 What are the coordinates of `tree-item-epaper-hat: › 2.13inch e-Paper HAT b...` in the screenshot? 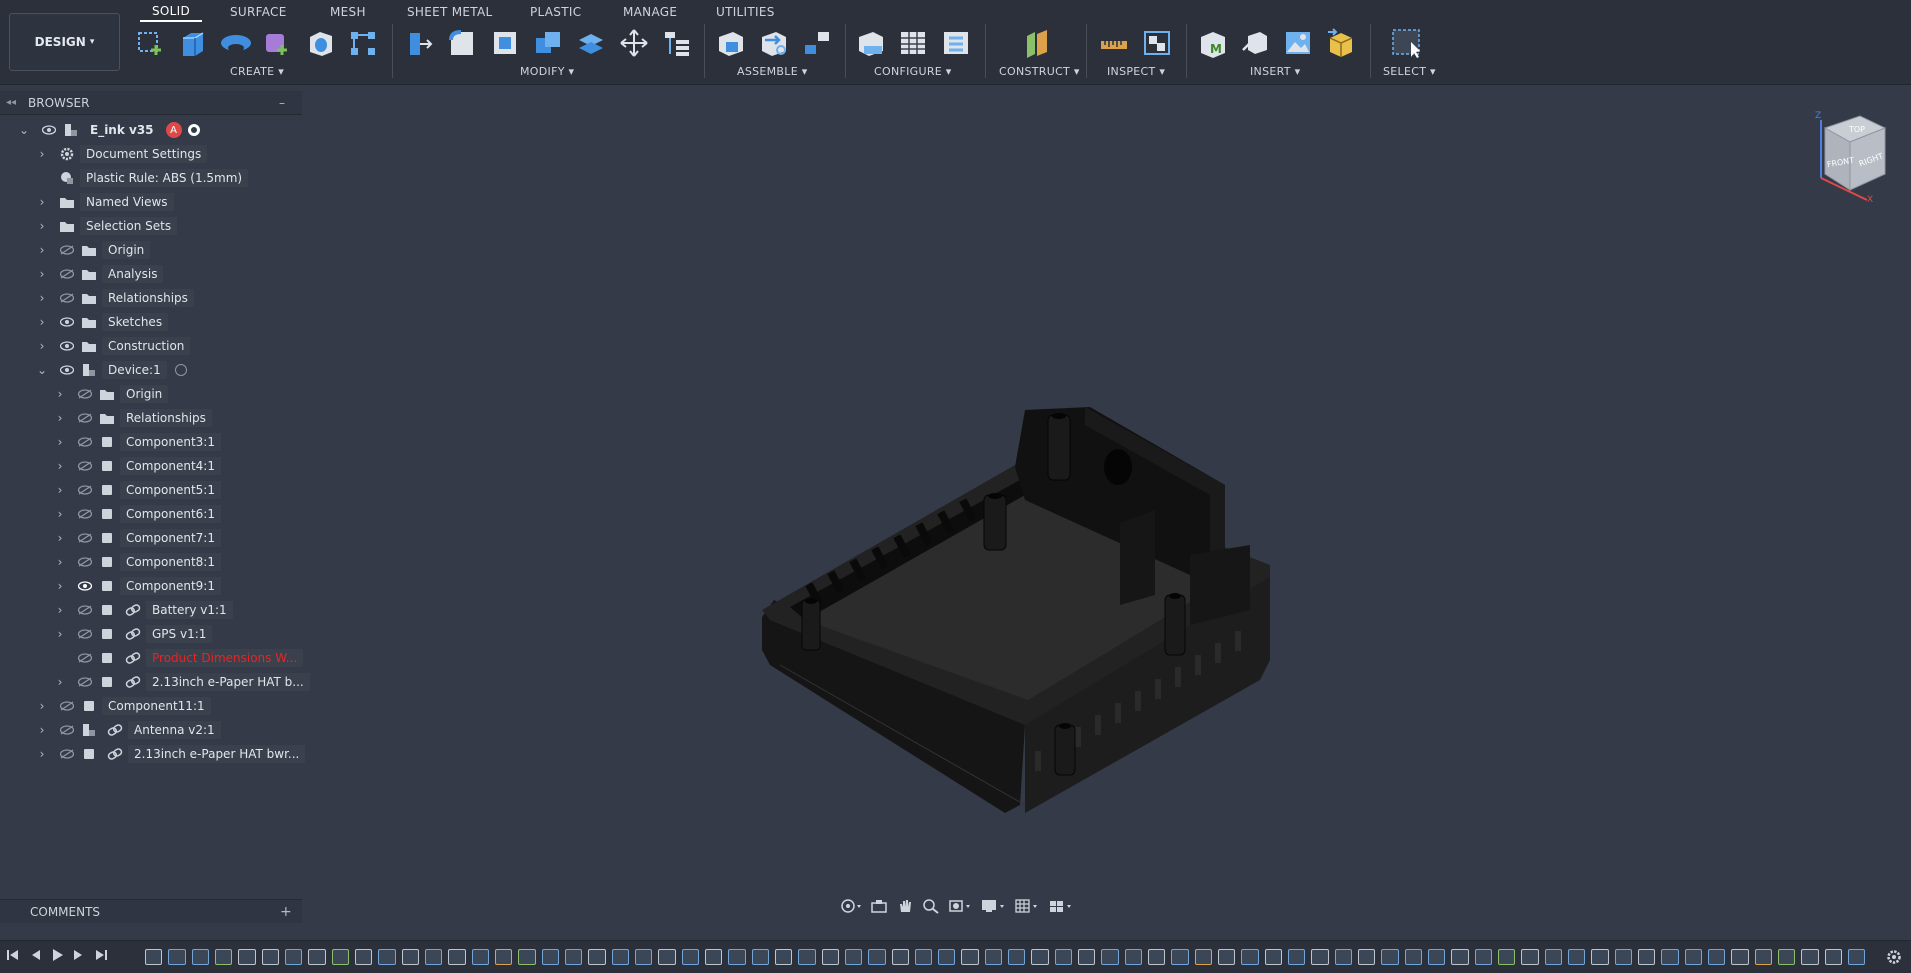 It's located at (182, 682).